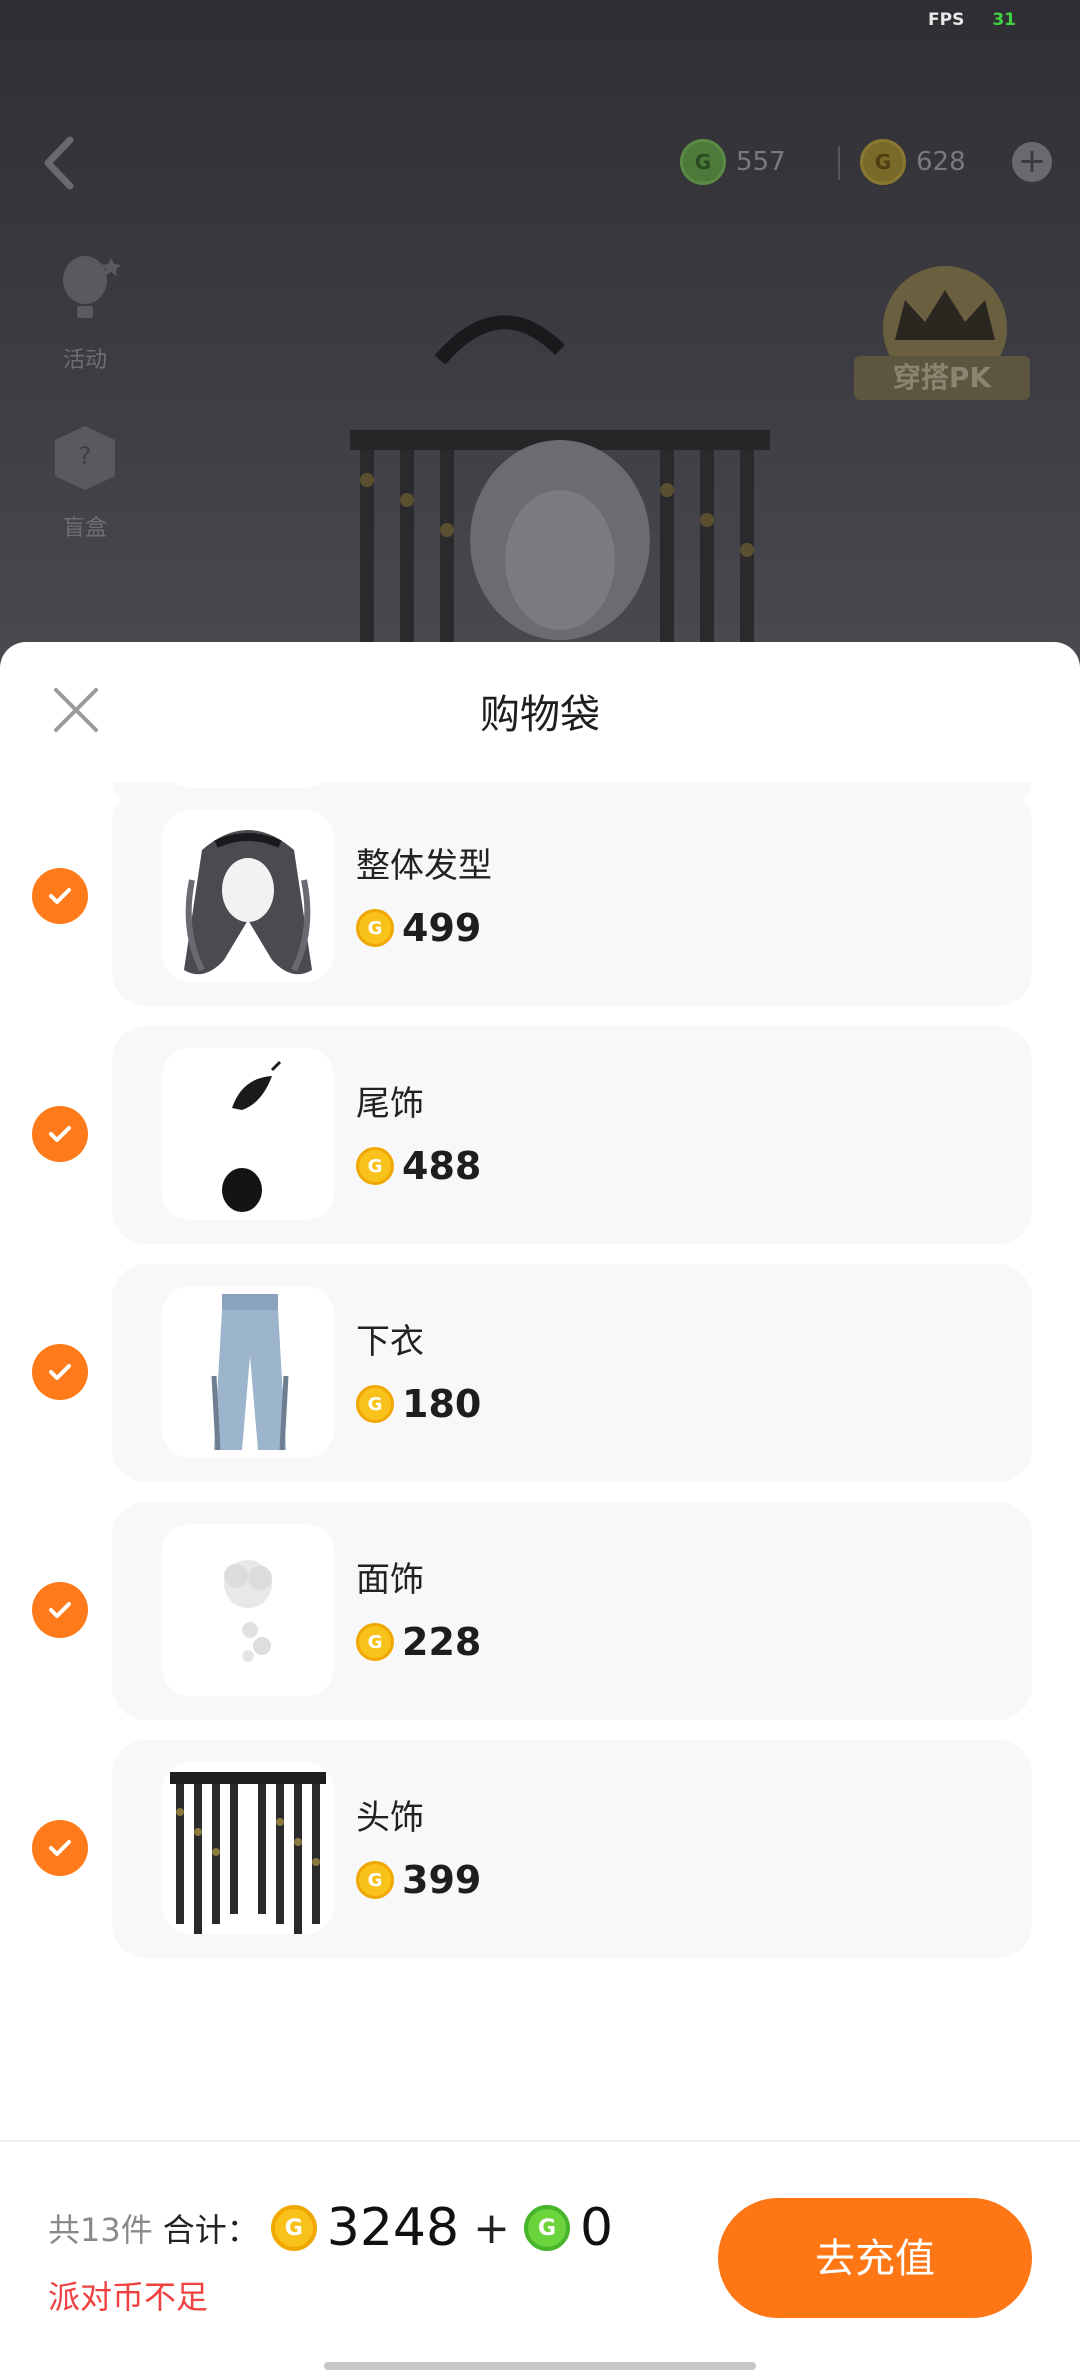  What do you see at coordinates (248, 1372) in the screenshot?
I see `jeans-thumbnail` at bounding box center [248, 1372].